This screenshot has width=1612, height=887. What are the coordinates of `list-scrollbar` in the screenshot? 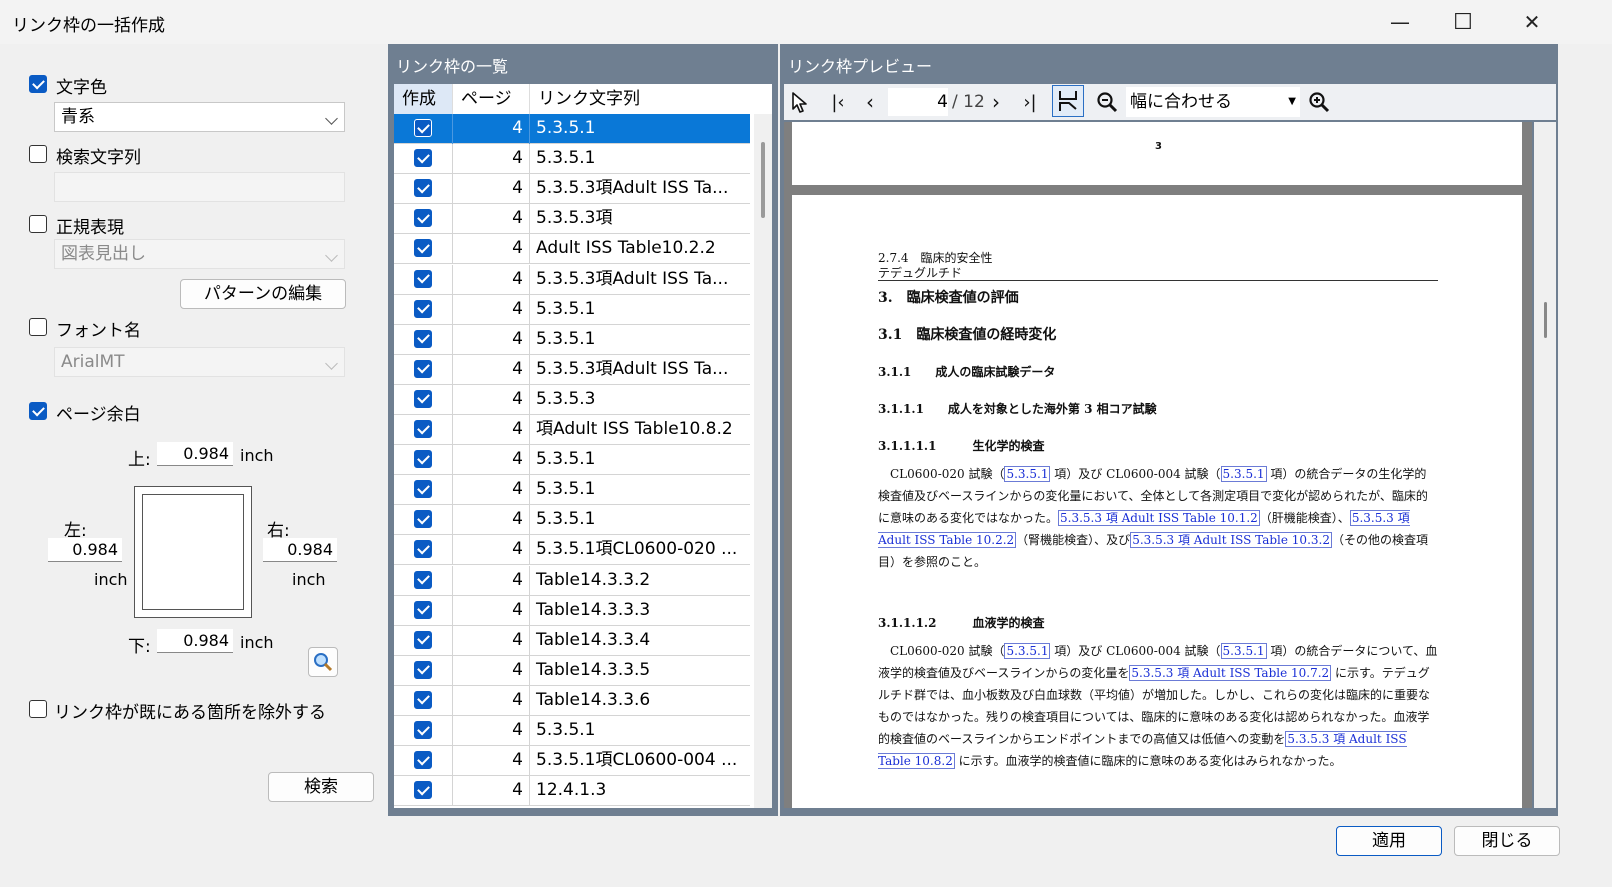 It's located at (763, 461).